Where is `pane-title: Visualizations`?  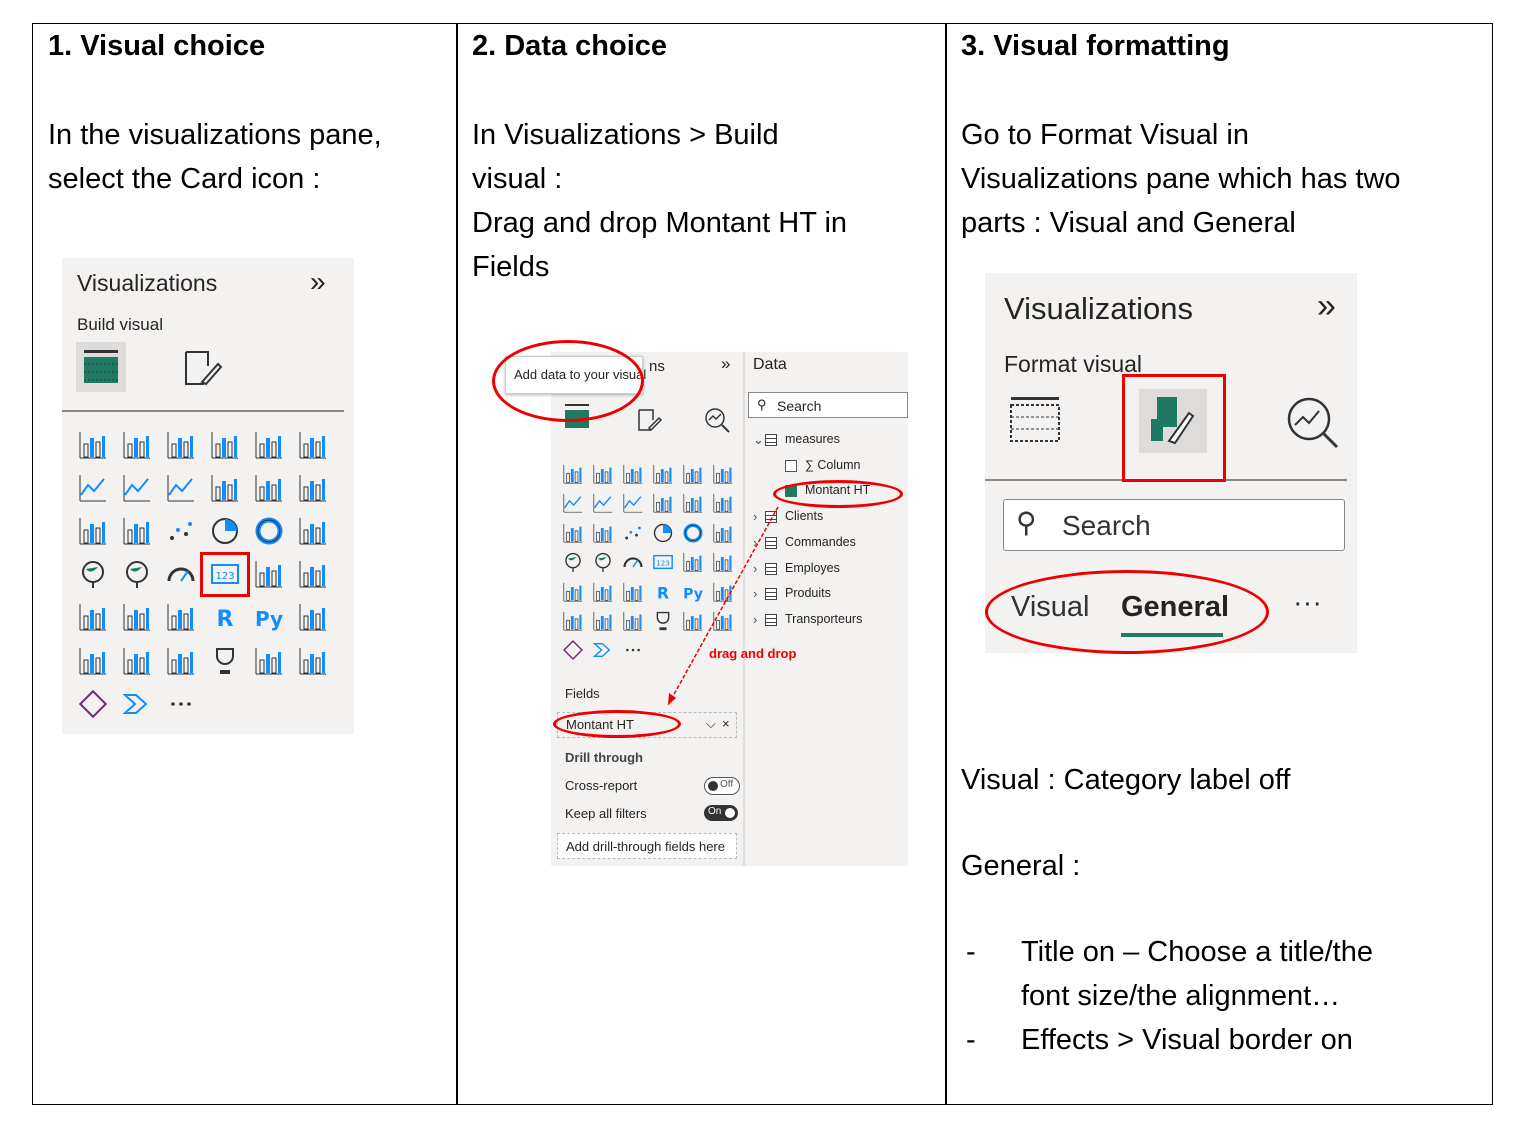
pane-title: Visualizations is located at coordinates (147, 283).